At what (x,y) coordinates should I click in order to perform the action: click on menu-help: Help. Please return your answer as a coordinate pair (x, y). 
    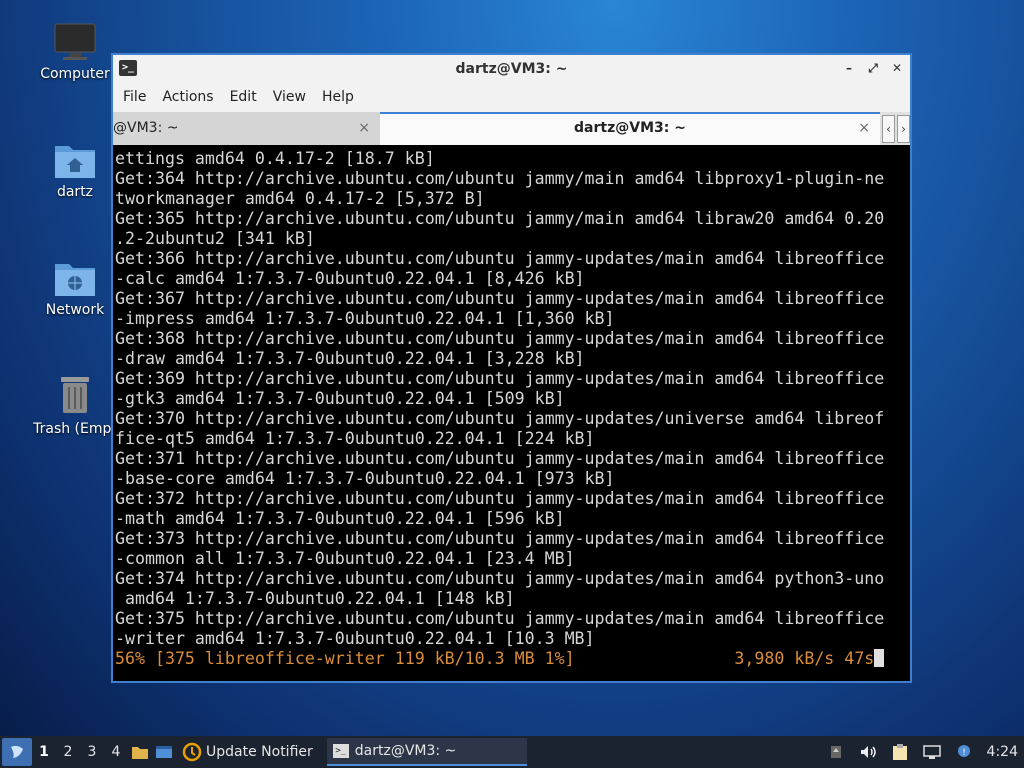
    Looking at the image, I should click on (338, 97).